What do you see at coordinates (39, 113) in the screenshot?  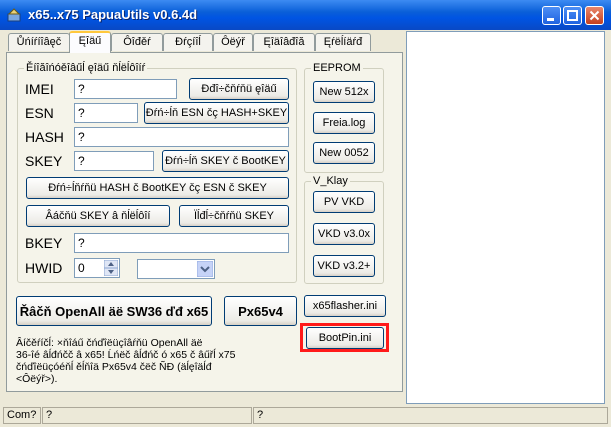 I see `esn-label: ESN` at bounding box center [39, 113].